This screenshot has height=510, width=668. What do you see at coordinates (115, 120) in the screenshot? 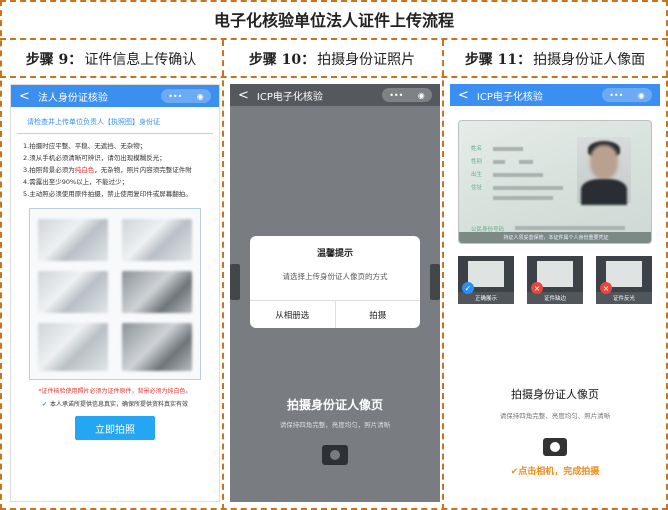
I see `upload-instruction-heading: 请检查并上传单位负责人【执照图】身份证` at bounding box center [115, 120].